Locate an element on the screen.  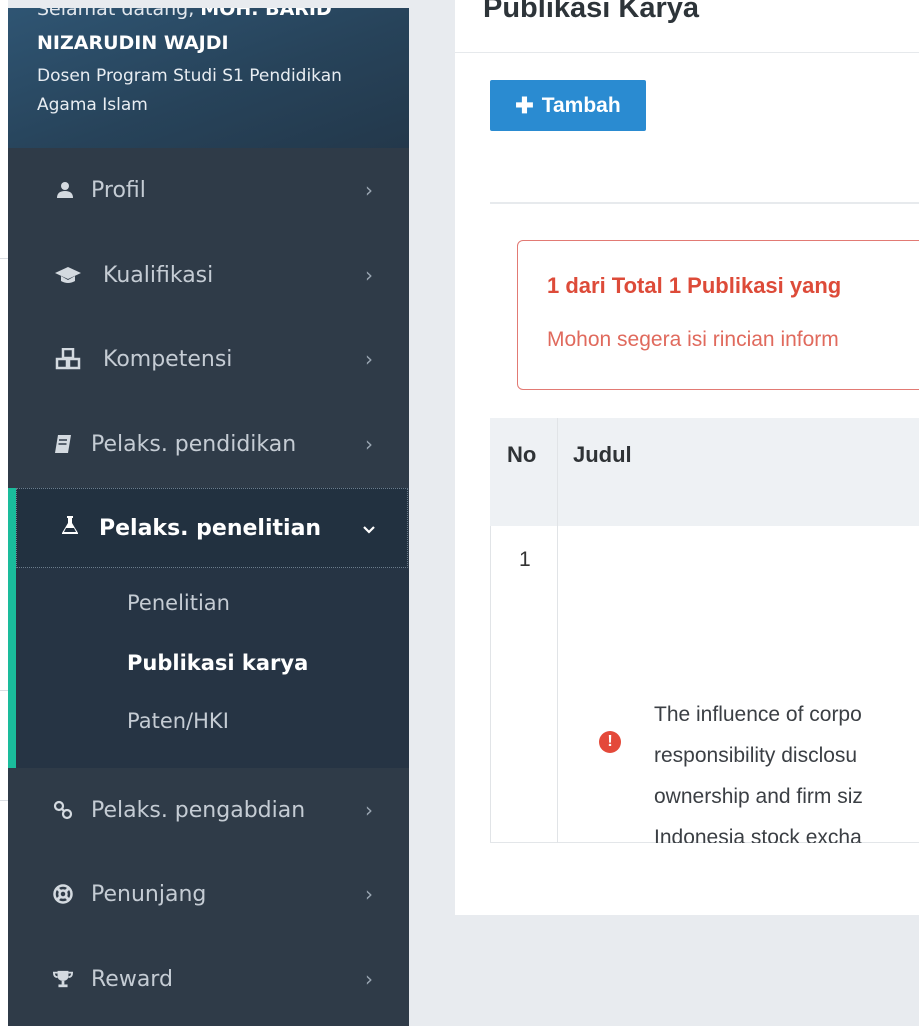
sidebar-item-reward: Reward › is located at coordinates (208, 979).